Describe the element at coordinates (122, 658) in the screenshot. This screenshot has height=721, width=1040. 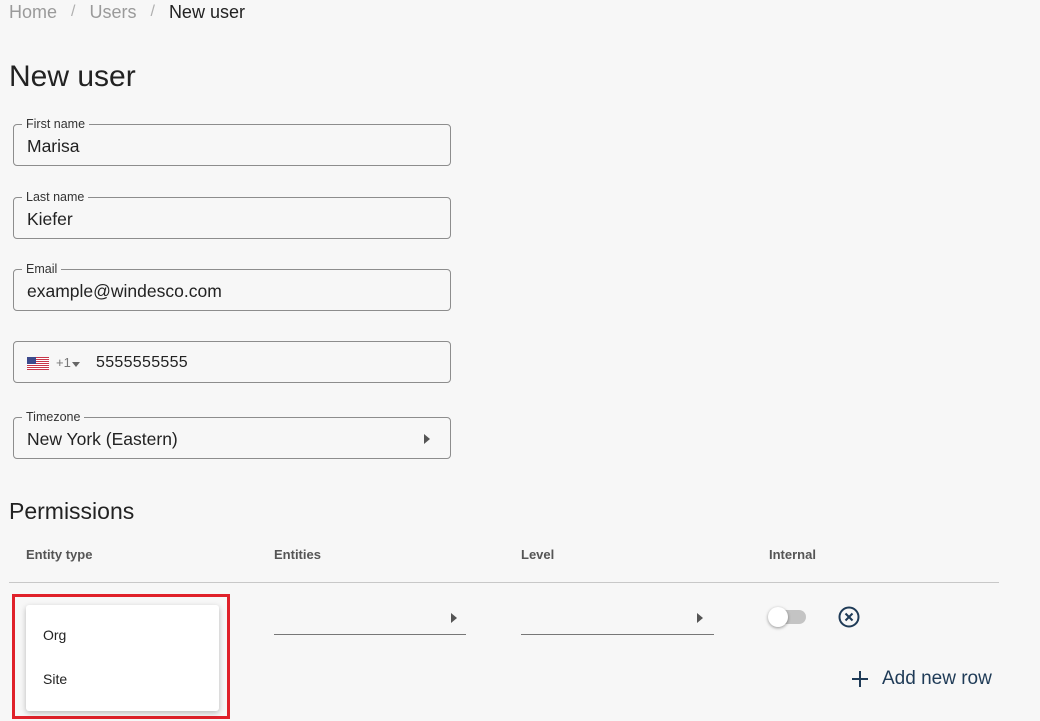
I see `entity-type-dropdown-menu: Org Site` at that location.